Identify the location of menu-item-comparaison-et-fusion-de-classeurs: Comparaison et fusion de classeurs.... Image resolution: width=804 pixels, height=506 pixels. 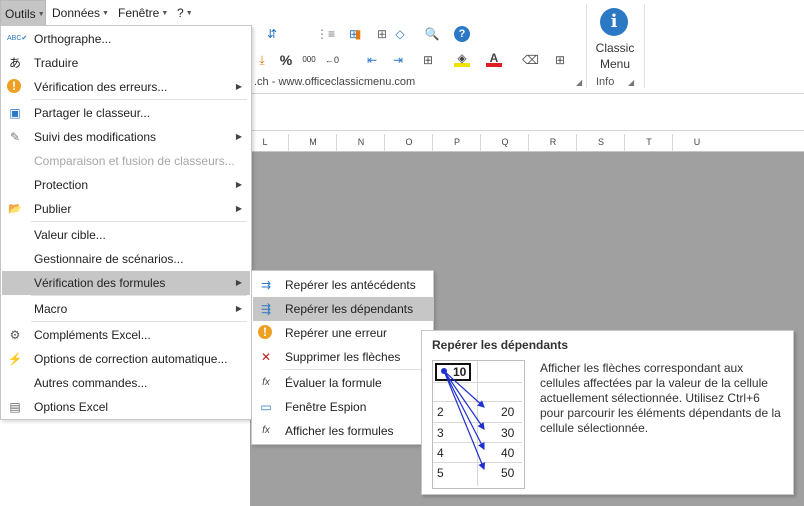
(126, 161).